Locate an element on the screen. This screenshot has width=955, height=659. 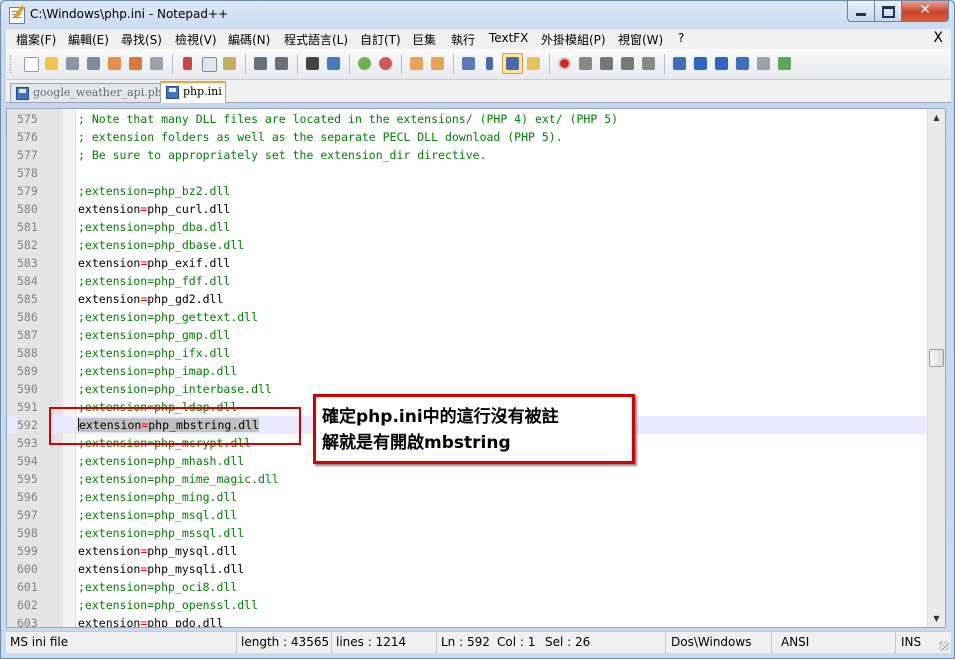
line-code: ;extension=php_gettext.dll is located at coordinates (168, 317).